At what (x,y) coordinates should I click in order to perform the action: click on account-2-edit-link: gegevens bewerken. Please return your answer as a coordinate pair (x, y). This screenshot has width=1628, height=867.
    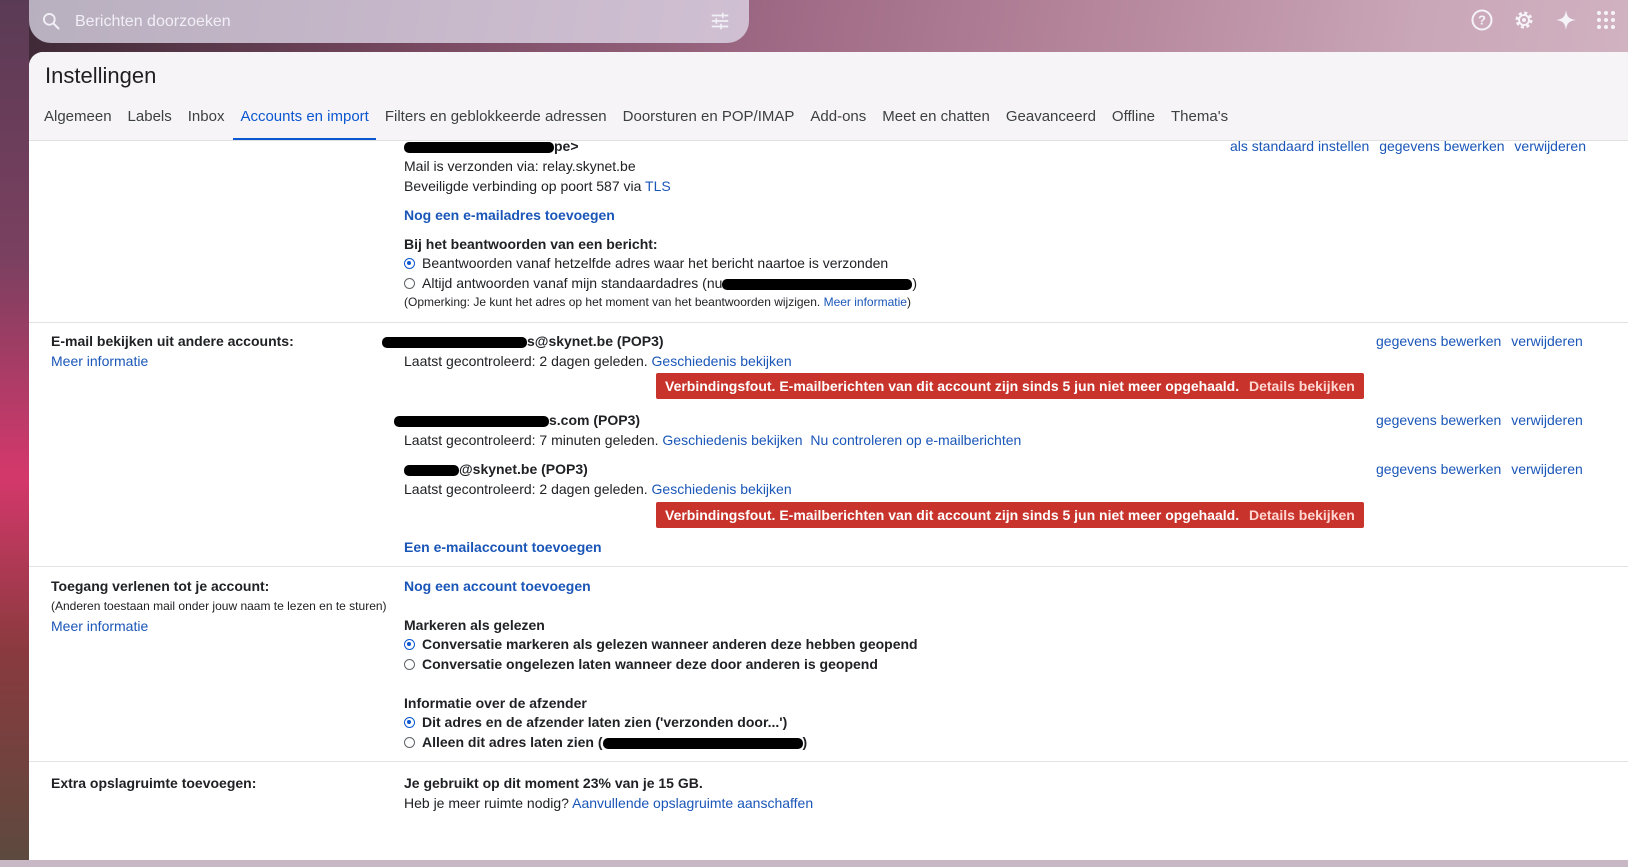
    Looking at the image, I should click on (1438, 420).